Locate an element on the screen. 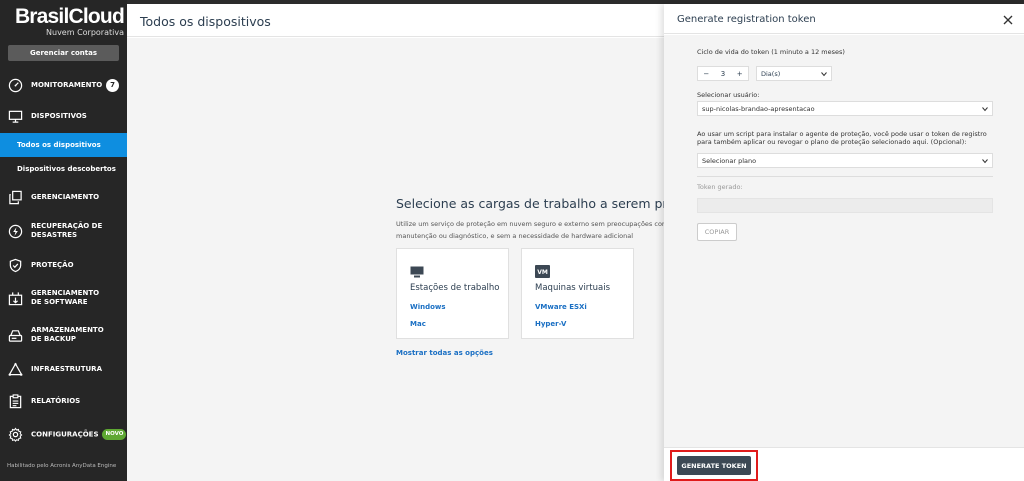 The height and width of the screenshot is (481, 1024). sidebar-item-gerenciamento-software: GERENCIAMENTO DE SOFTWARE is located at coordinates (63, 297).